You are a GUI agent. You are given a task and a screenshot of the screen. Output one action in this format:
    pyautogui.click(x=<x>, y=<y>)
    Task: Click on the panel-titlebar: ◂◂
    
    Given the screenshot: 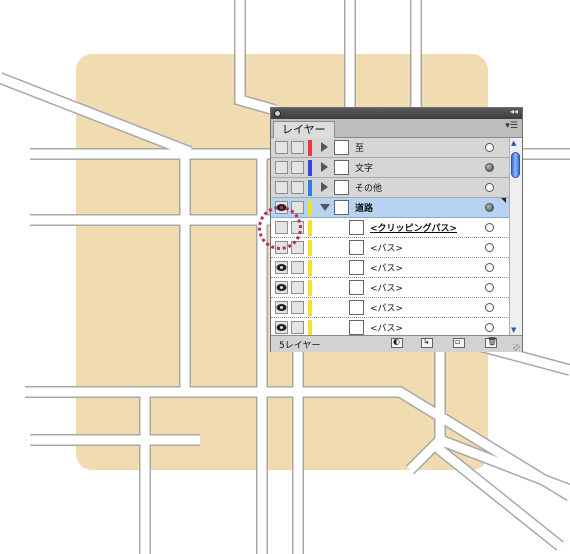 What is the action you would take?
    pyautogui.click(x=396, y=113)
    